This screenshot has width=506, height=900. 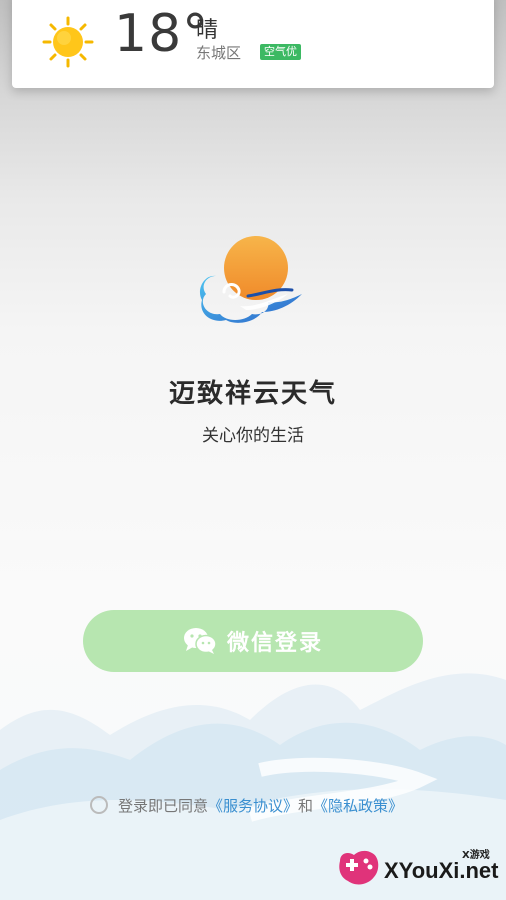 What do you see at coordinates (219, 53) in the screenshot?
I see `district-label: 东城区` at bounding box center [219, 53].